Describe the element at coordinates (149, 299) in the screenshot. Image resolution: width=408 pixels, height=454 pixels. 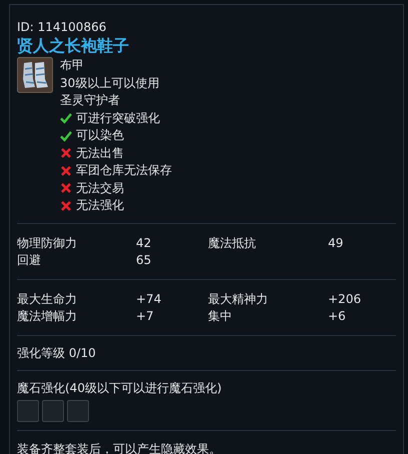
I see `stat-value: +74` at that location.